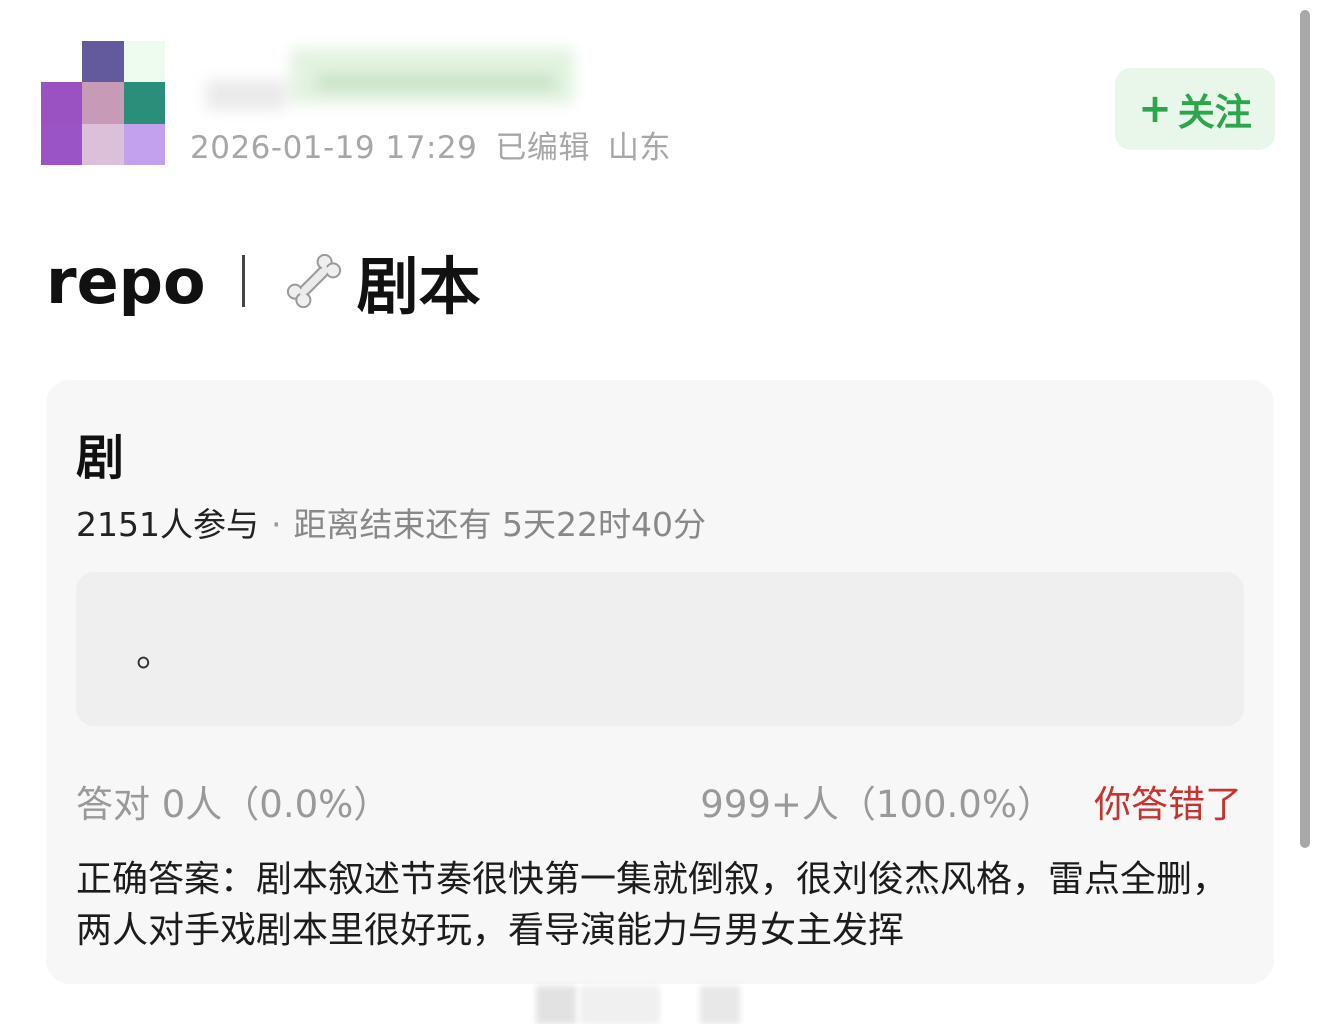  I want to click on post-meta: 2026-01-19 17:29 已编辑 山东, so click(439, 144).